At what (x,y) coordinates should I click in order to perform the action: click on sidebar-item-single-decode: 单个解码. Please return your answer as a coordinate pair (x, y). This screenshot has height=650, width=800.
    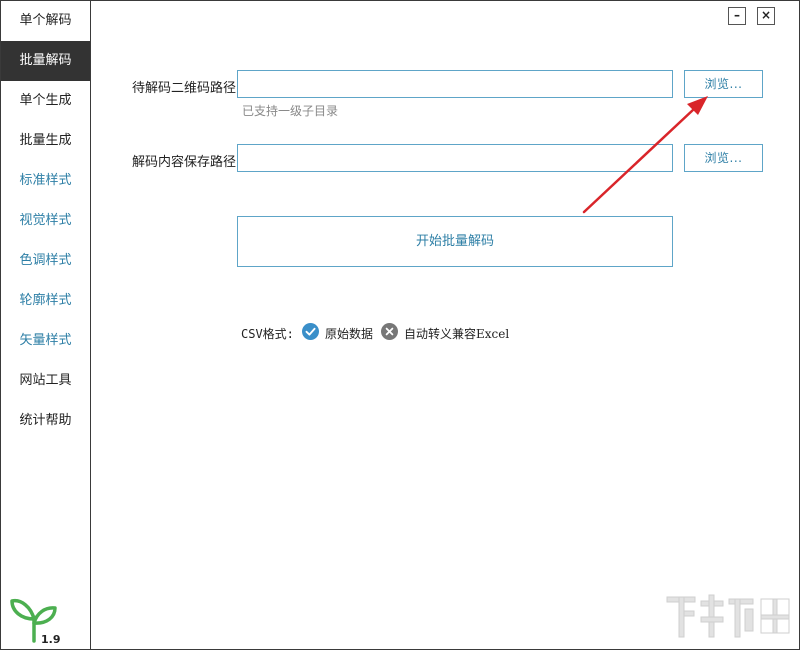
    Looking at the image, I should click on (45, 21).